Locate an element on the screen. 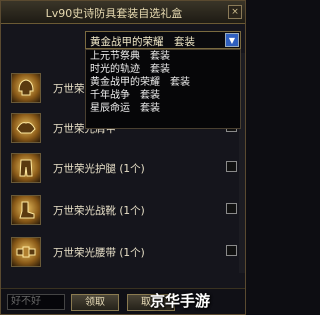 This screenshot has width=320, height=315. watermark: 京华手游 is located at coordinates (180, 301).